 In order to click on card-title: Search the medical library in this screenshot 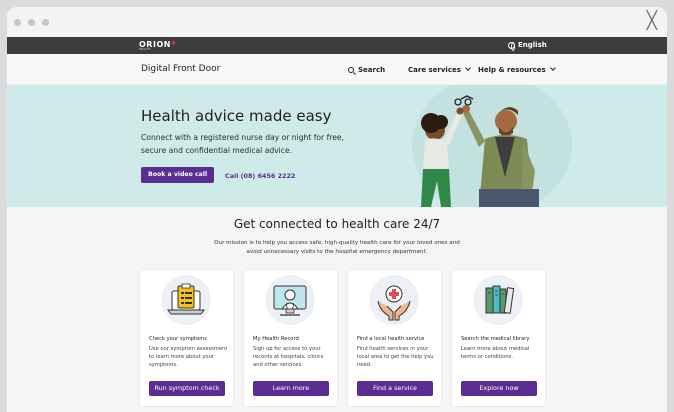, I will do `click(495, 339)`.